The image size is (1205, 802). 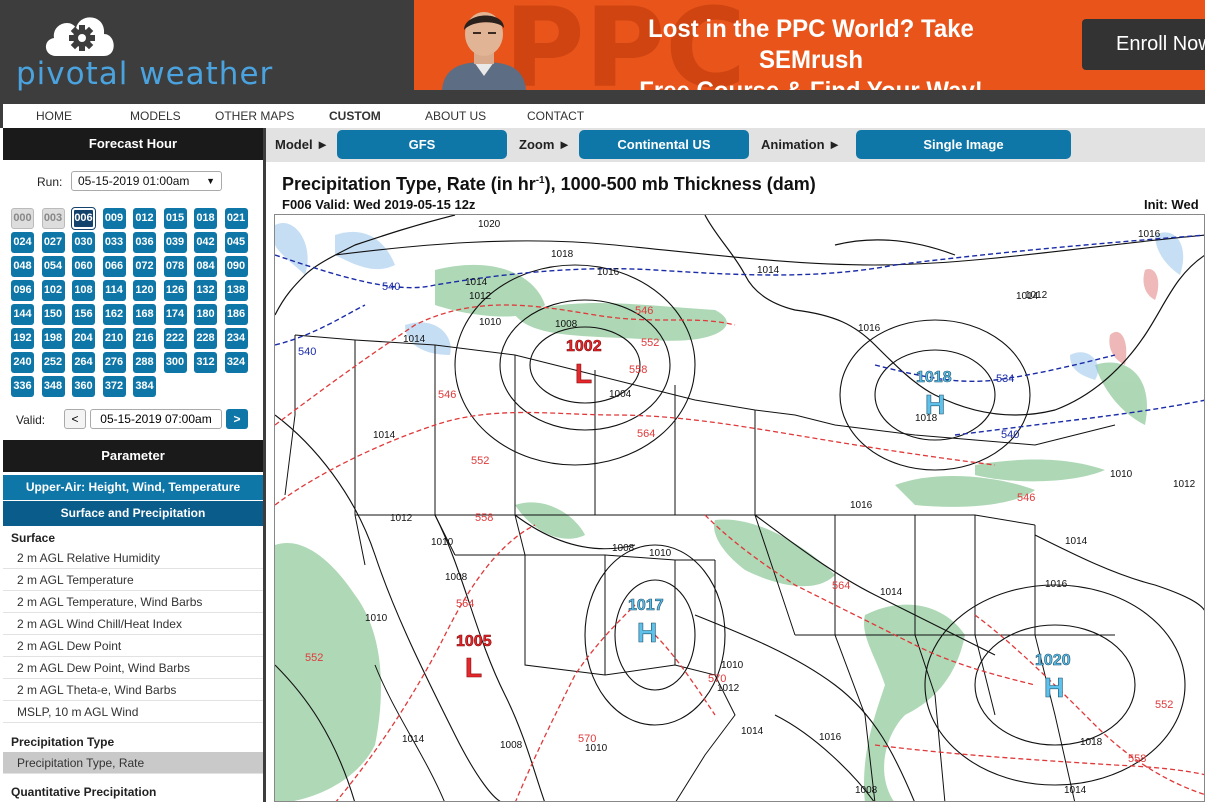 I want to click on forecast-hour-button: 021, so click(x=236, y=218).